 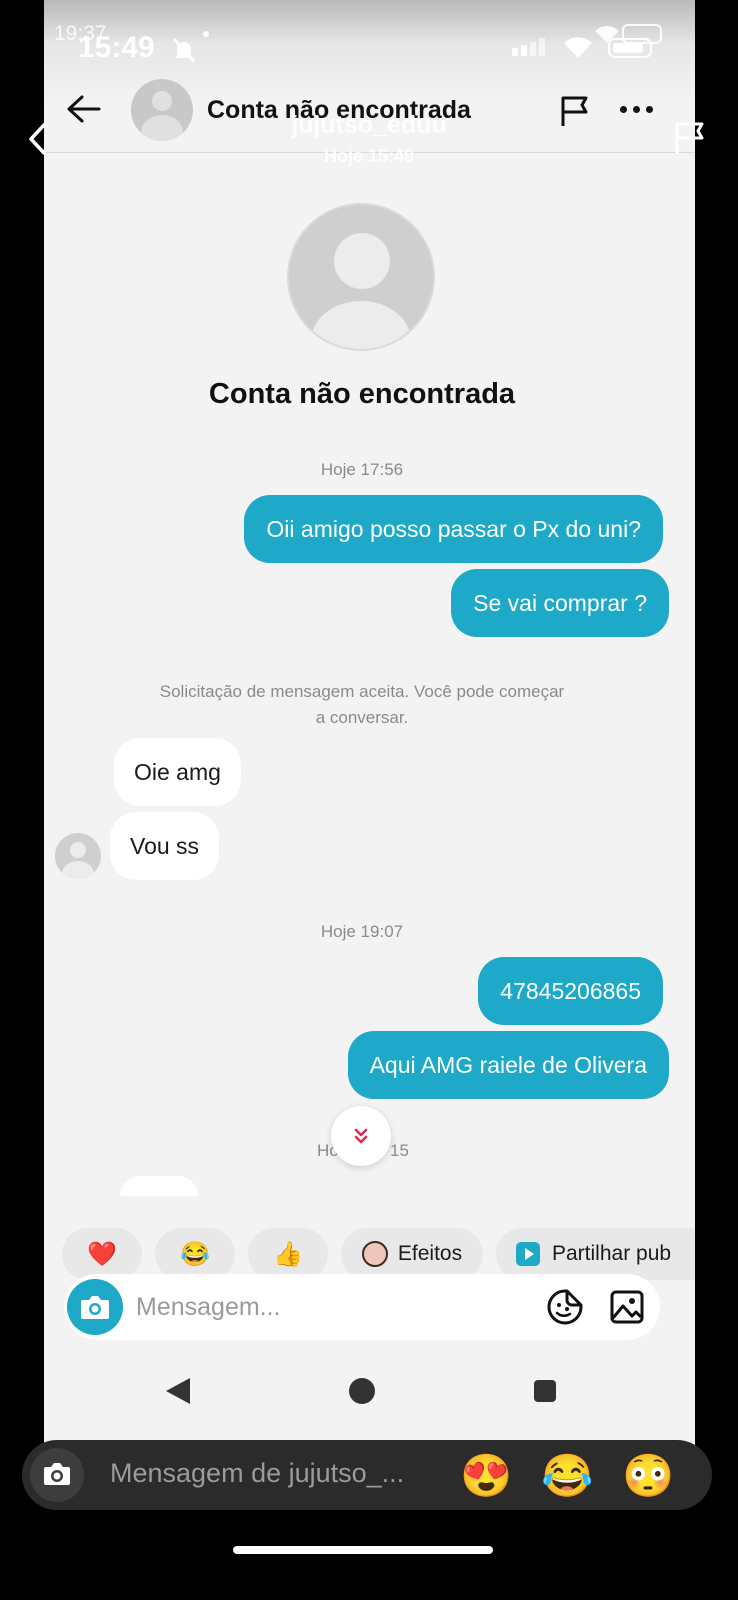 I want to click on laughing-face-icon: 😂, so click(x=195, y=1254).